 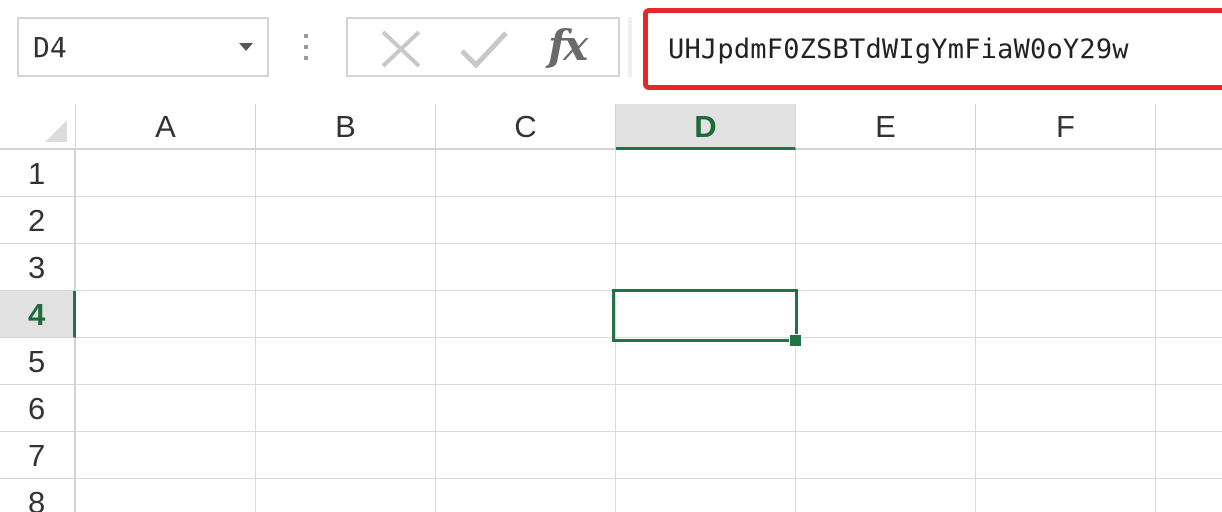 I want to click on column-header-d: D, so click(x=706, y=127).